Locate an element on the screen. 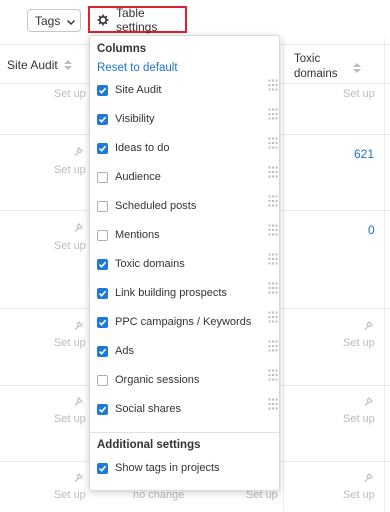 The image size is (390, 512). column-option-label: Ads is located at coordinates (124, 351).